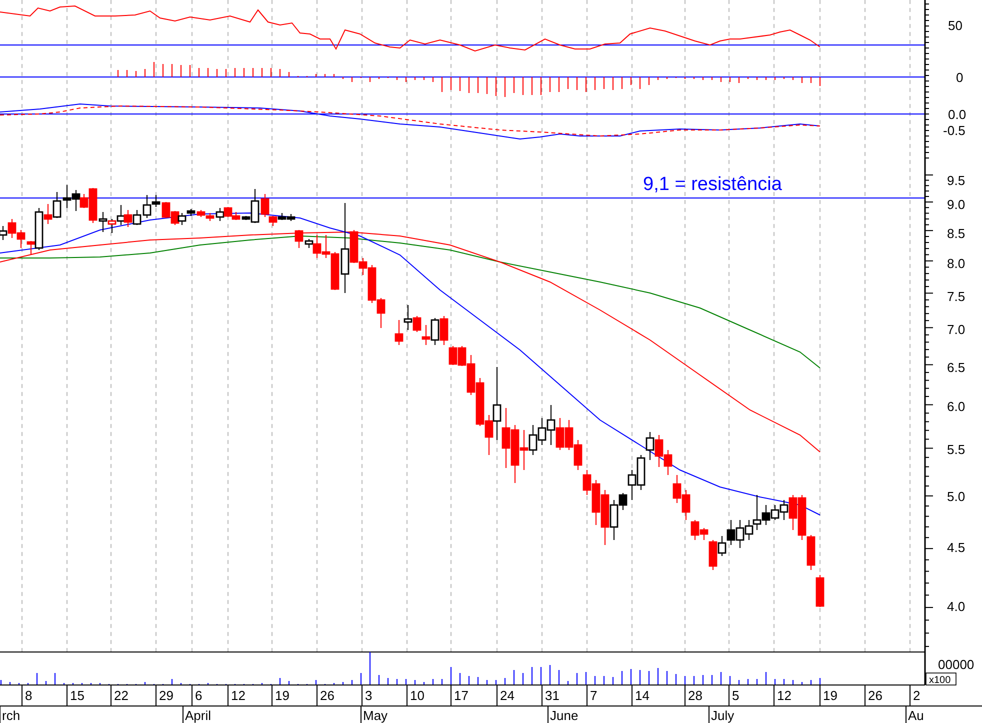  Describe the element at coordinates (375, 715) in the screenshot. I see `month-label: May` at that location.